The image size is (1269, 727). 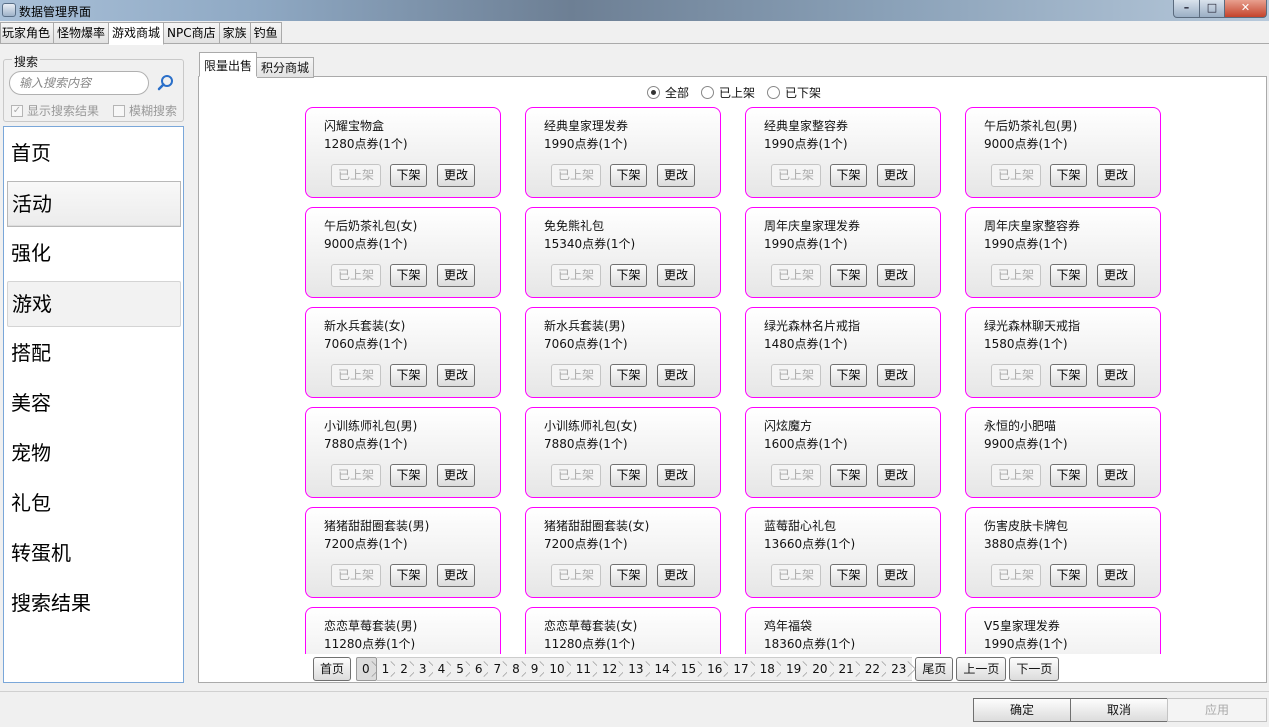 I want to click on filter-radio: 全部, so click(x=668, y=92).